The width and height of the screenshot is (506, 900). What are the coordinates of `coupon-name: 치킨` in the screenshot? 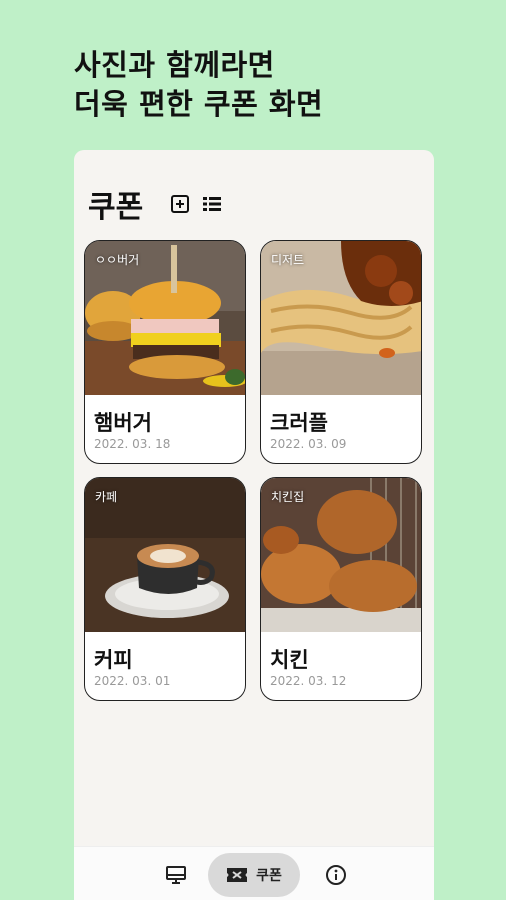 It's located at (289, 660).